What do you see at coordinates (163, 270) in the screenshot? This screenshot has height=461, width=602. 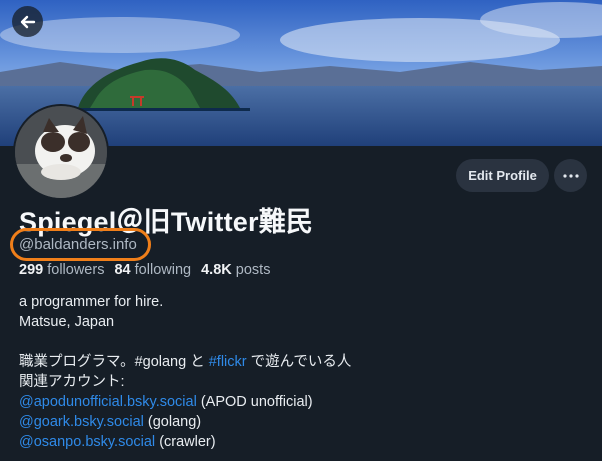 I see `following-label: following` at bounding box center [163, 270].